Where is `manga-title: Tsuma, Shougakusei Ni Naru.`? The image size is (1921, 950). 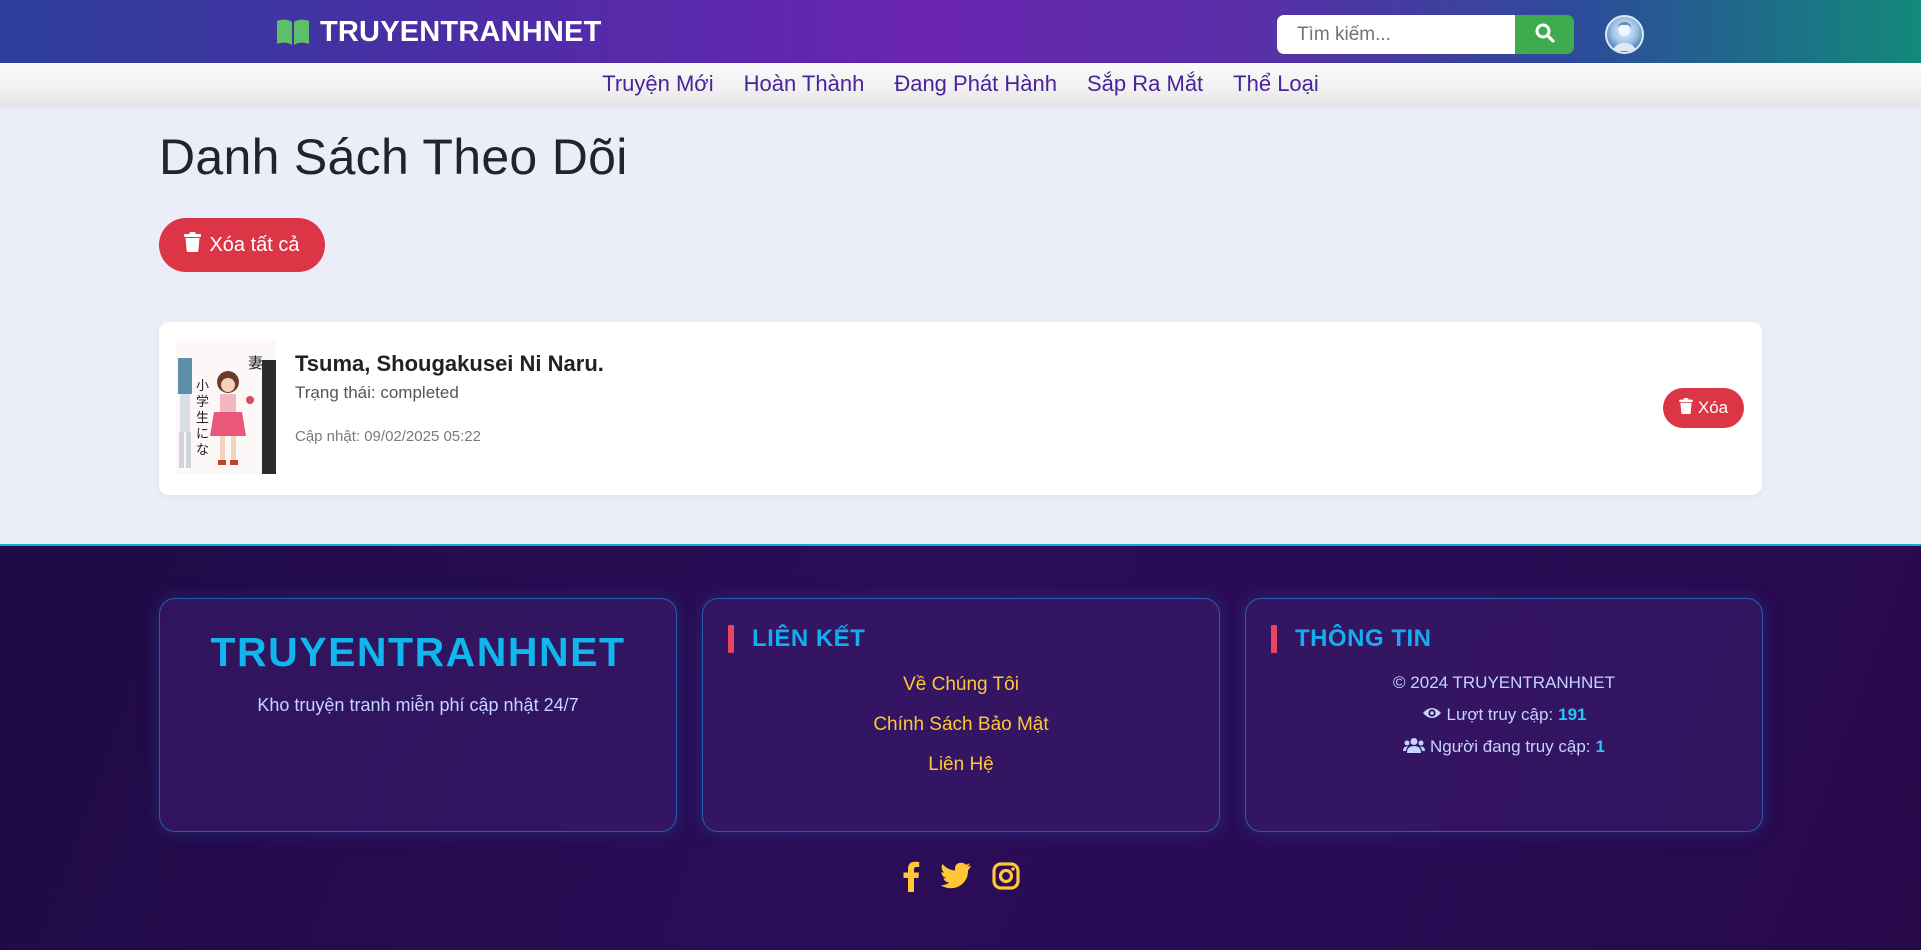 manga-title: Tsuma, Shougakusei Ni Naru. is located at coordinates (449, 364).